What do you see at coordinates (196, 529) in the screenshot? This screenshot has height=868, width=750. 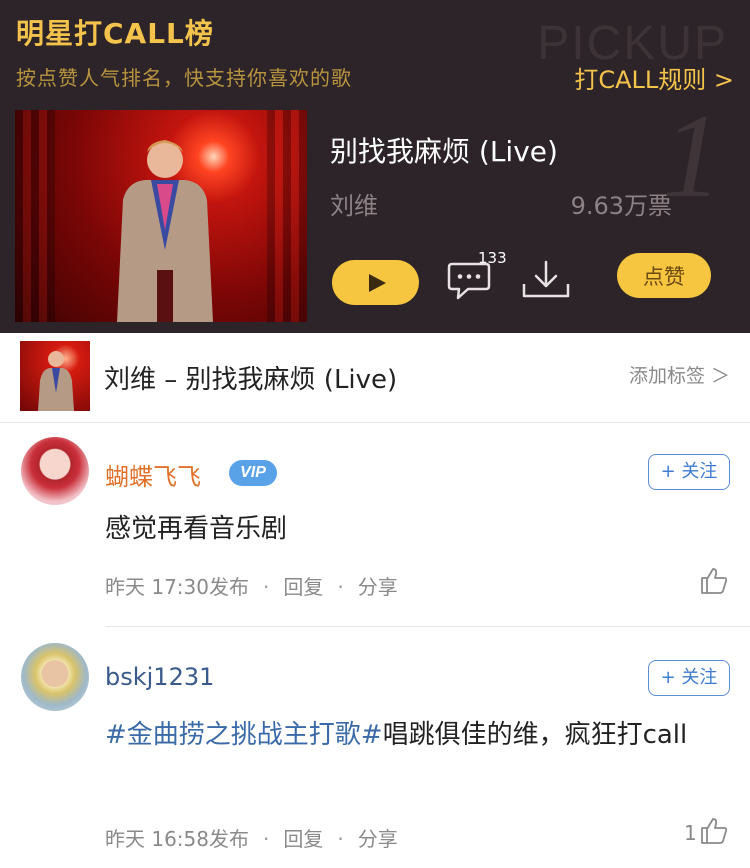 I see `comment-text: 感觉再看音乐剧` at bounding box center [196, 529].